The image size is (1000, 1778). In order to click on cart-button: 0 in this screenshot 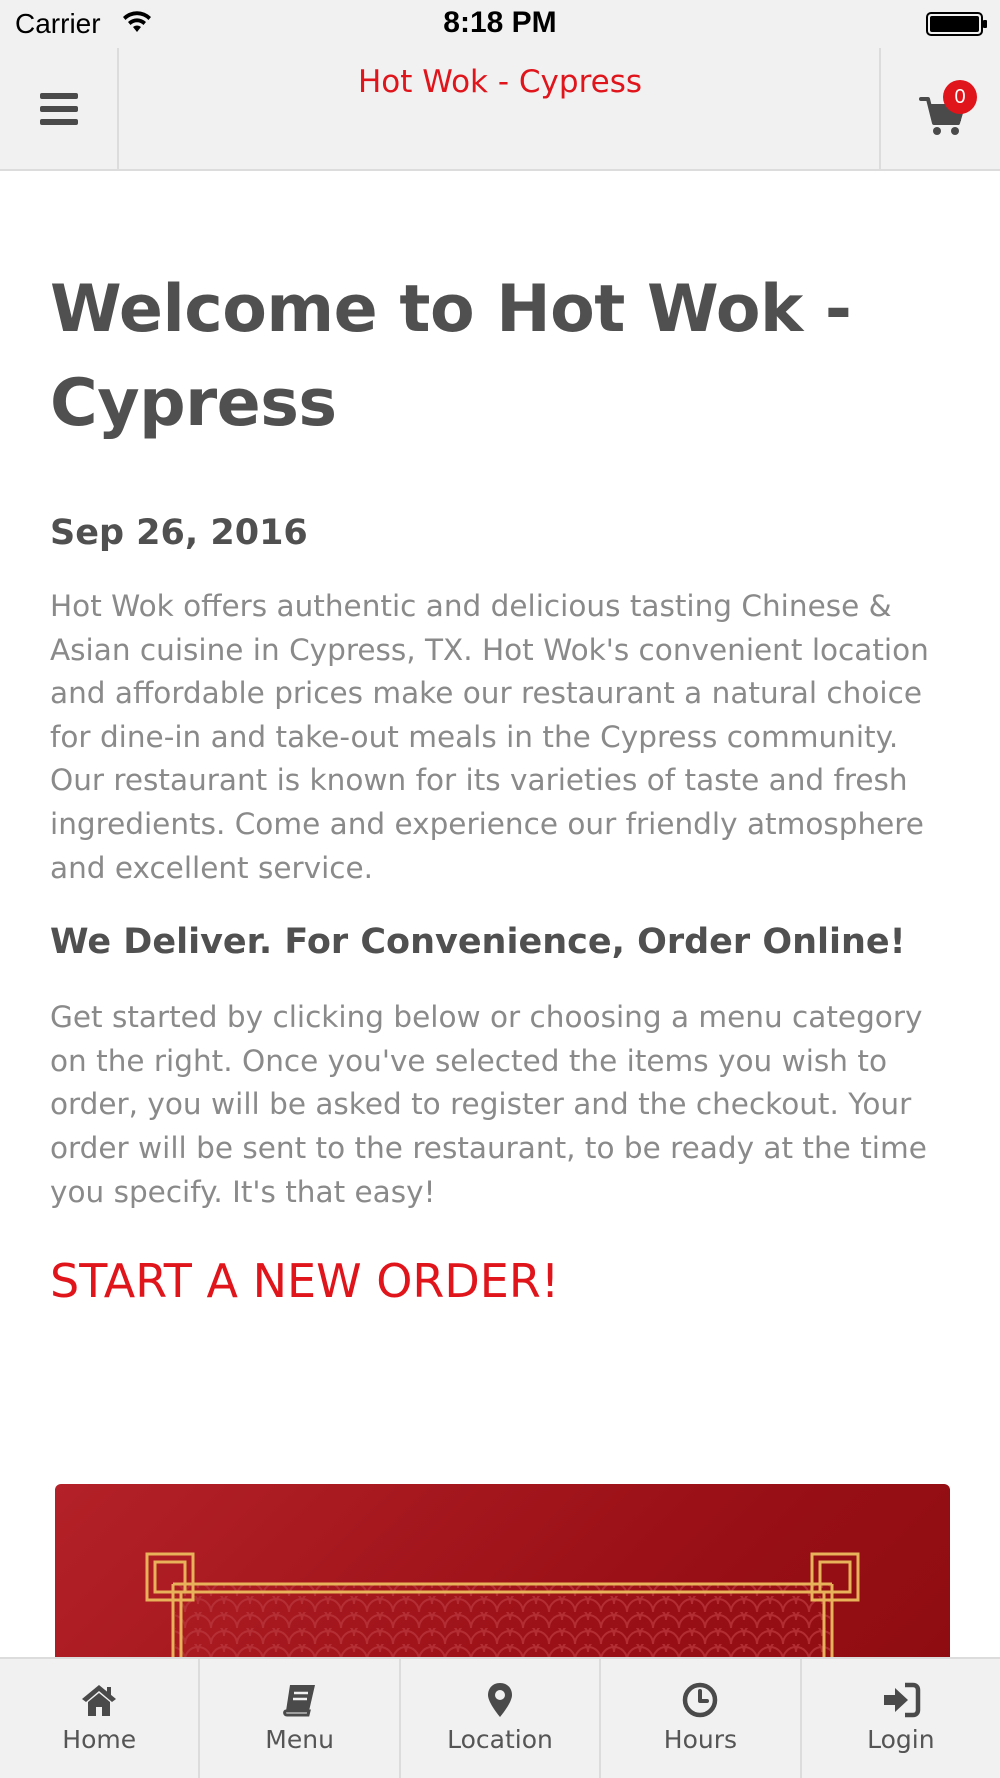, I will do `click(939, 108)`.